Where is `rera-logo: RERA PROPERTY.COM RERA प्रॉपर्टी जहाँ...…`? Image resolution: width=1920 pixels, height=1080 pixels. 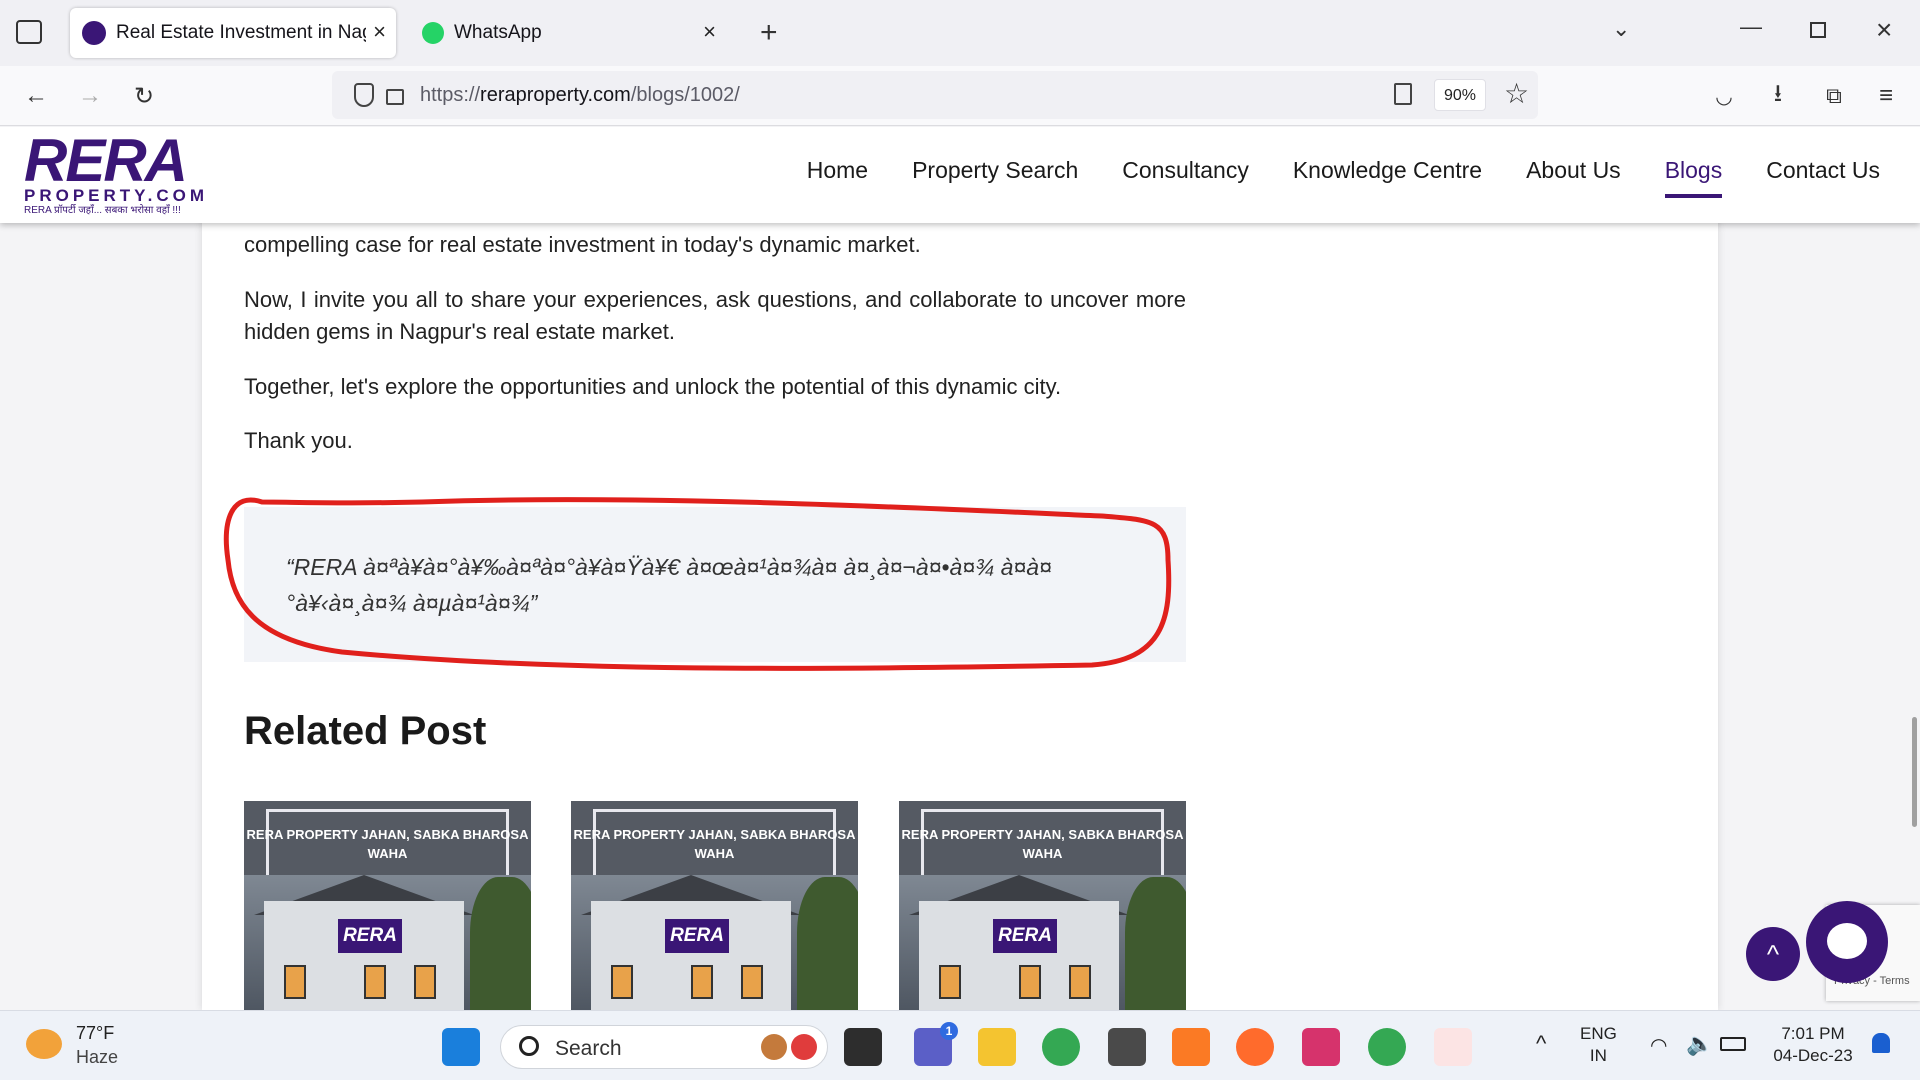 rera-logo: RERA PROPERTY.COM RERA प्रॉपर्टी जहाँ...… is located at coordinates (130, 172).